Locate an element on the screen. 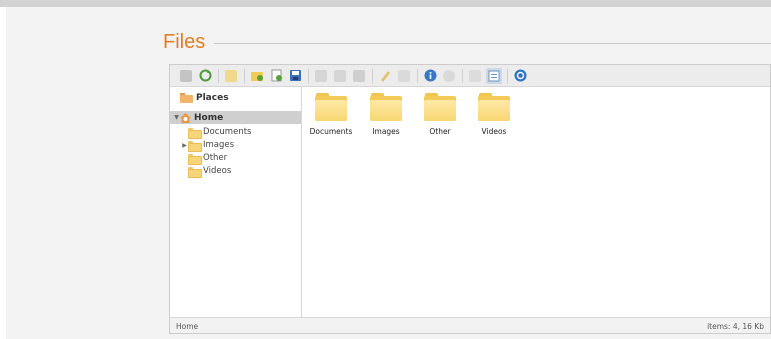  back-icon is located at coordinates (186, 75).